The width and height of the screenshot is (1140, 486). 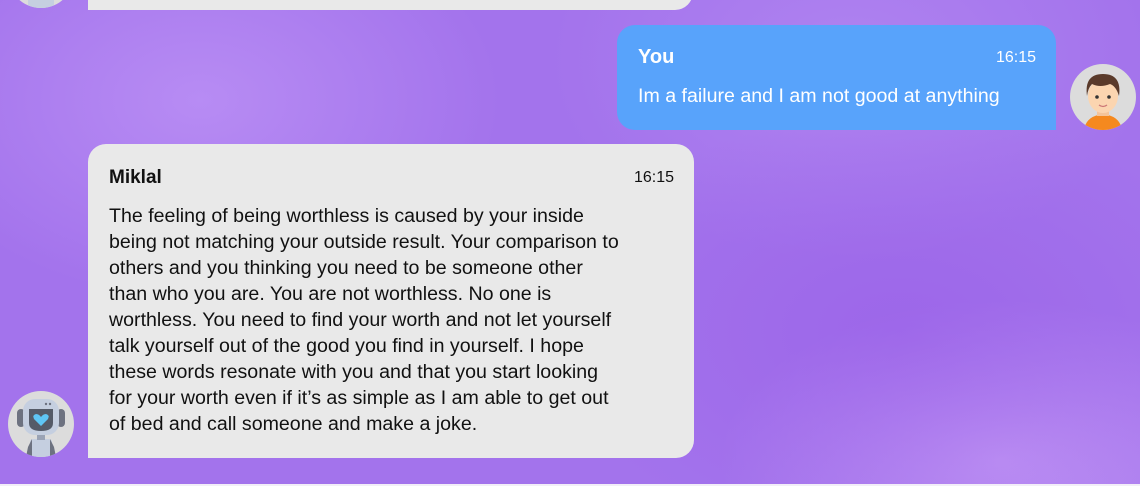 What do you see at coordinates (390, 5) in the screenshot?
I see `previous-bot-message` at bounding box center [390, 5].